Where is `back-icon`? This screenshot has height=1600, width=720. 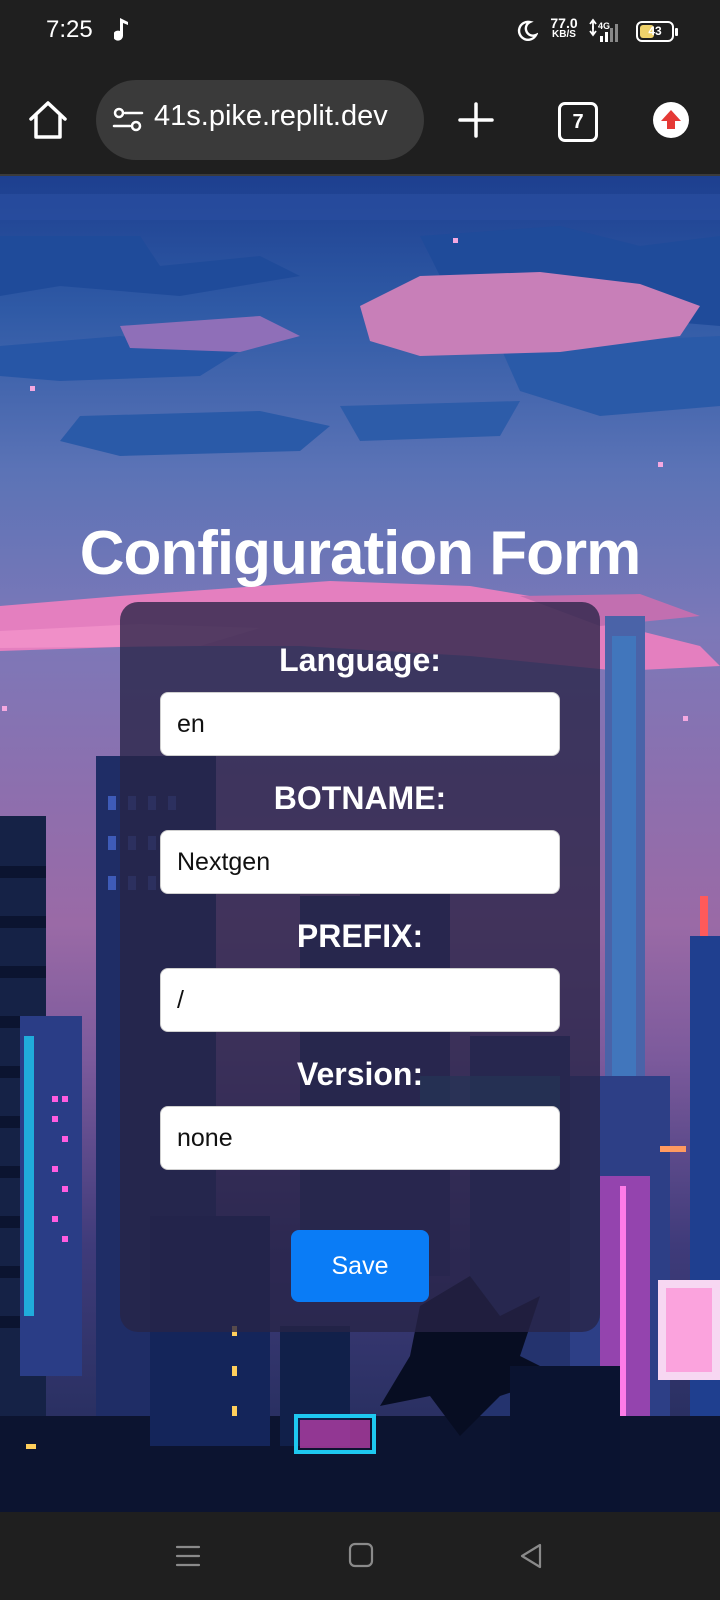
back-icon is located at coordinates (531, 1556).